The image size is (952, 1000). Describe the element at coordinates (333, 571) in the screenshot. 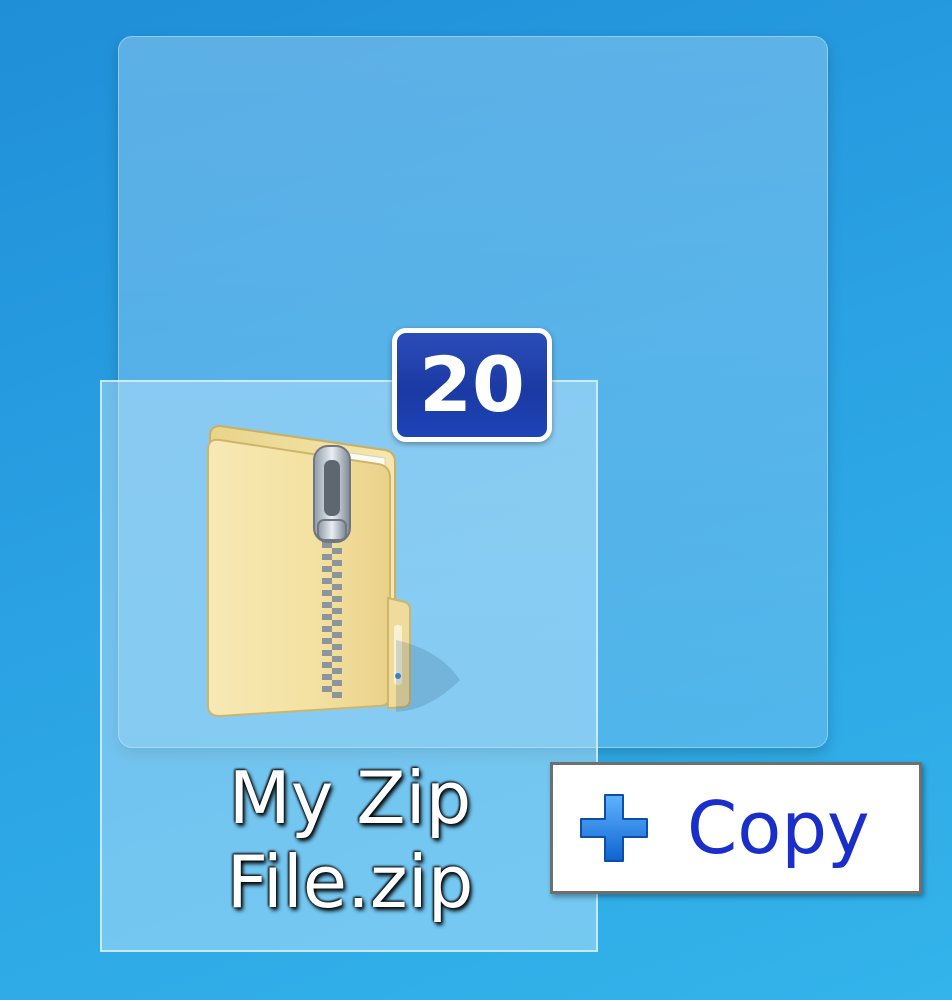

I see `zip-folder-icon` at that location.